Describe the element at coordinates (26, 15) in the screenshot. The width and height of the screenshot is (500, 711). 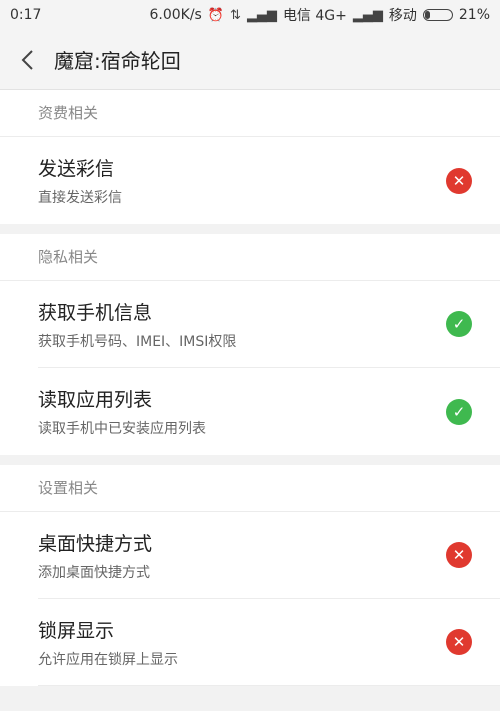
I see `status-time: 0:17` at that location.